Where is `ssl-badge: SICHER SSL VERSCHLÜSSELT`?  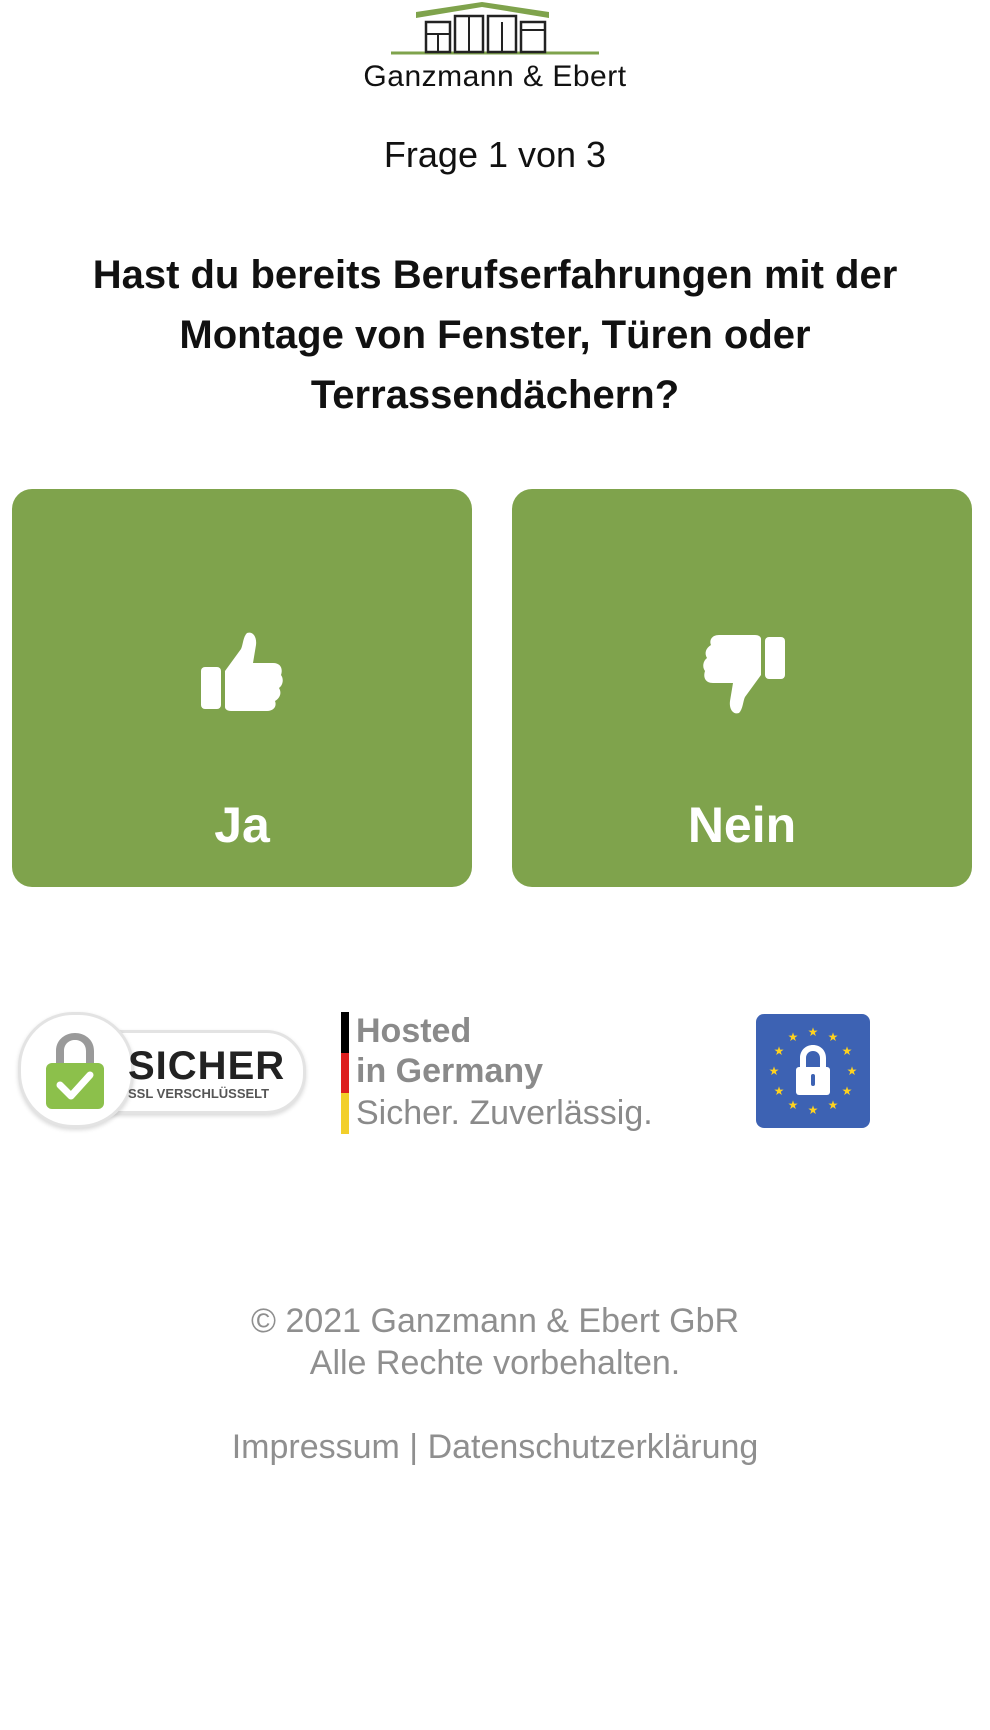
ssl-badge: SICHER SSL VERSCHLÜSSELT is located at coordinates (162, 1070).